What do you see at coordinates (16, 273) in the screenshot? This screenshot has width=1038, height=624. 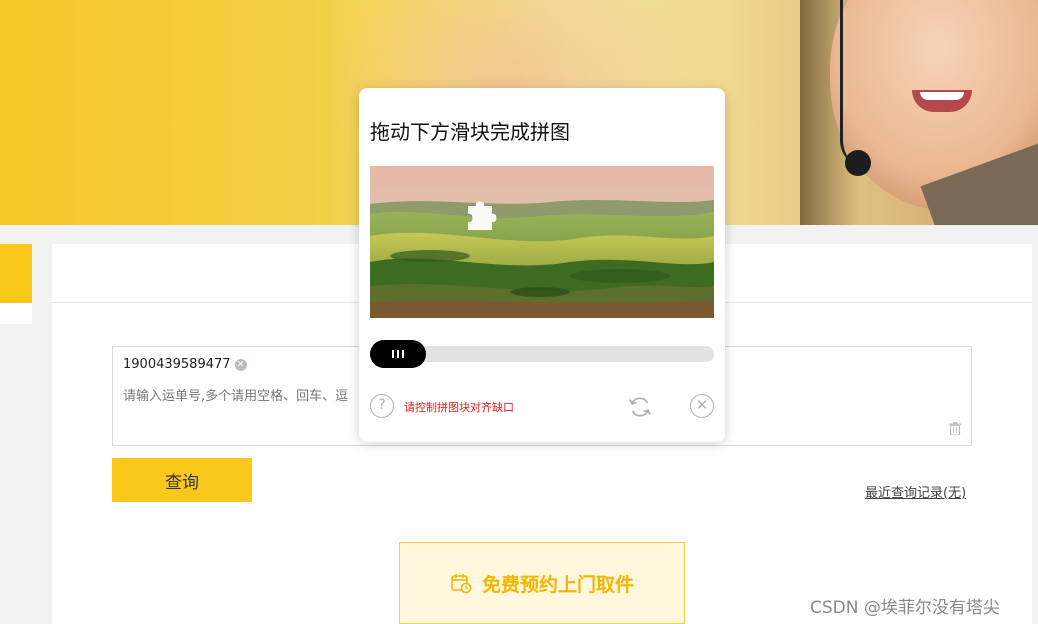 I see `side-card-accent` at bounding box center [16, 273].